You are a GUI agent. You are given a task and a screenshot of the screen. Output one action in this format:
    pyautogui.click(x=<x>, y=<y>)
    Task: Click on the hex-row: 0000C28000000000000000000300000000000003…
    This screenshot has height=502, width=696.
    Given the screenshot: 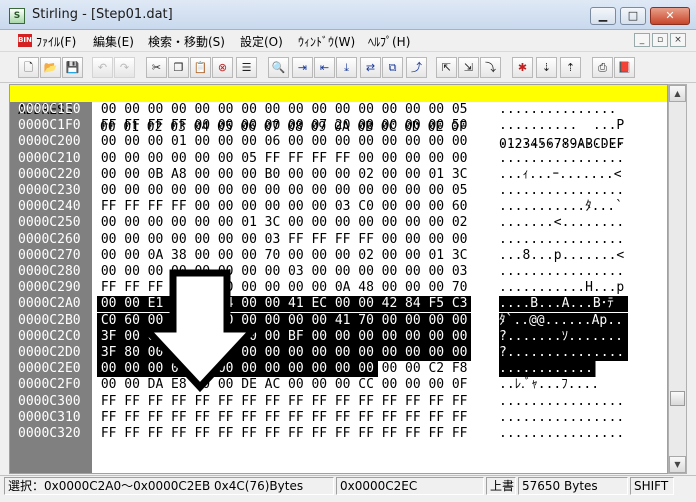 What is the action you would take?
    pyautogui.click(x=338, y=272)
    